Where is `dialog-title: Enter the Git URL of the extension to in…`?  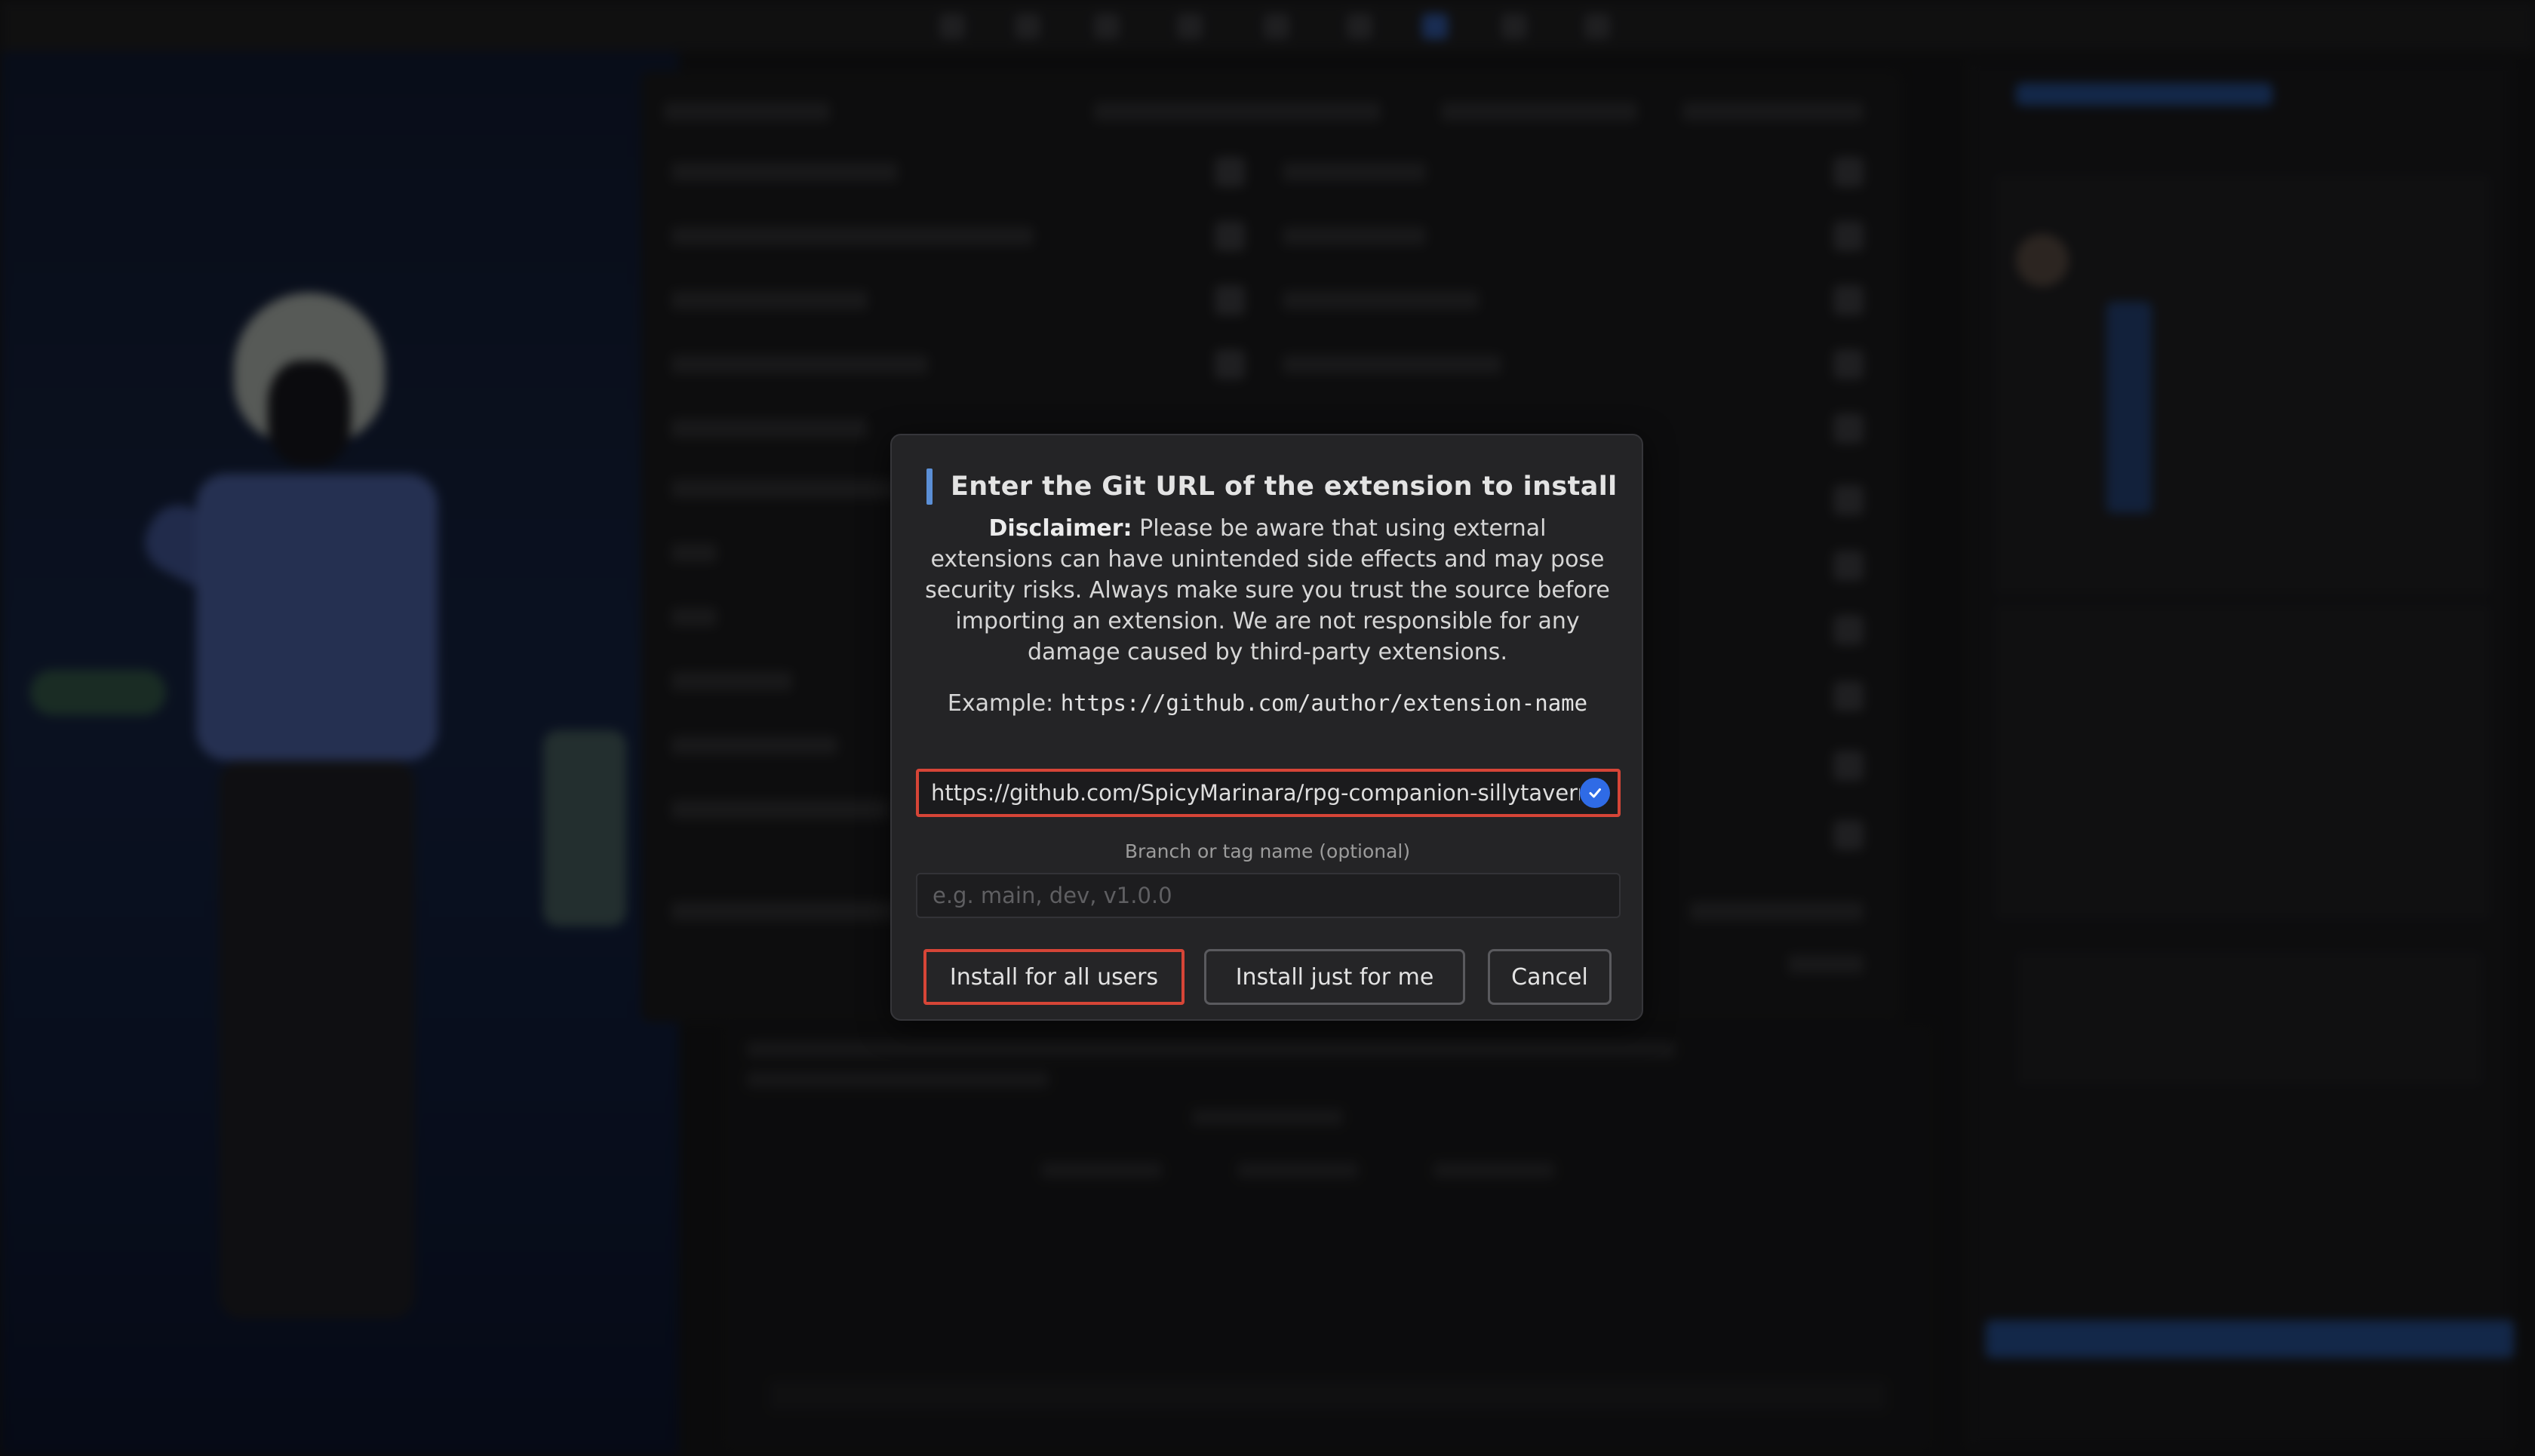 dialog-title: Enter the Git URL of the extension to in… is located at coordinates (1284, 487).